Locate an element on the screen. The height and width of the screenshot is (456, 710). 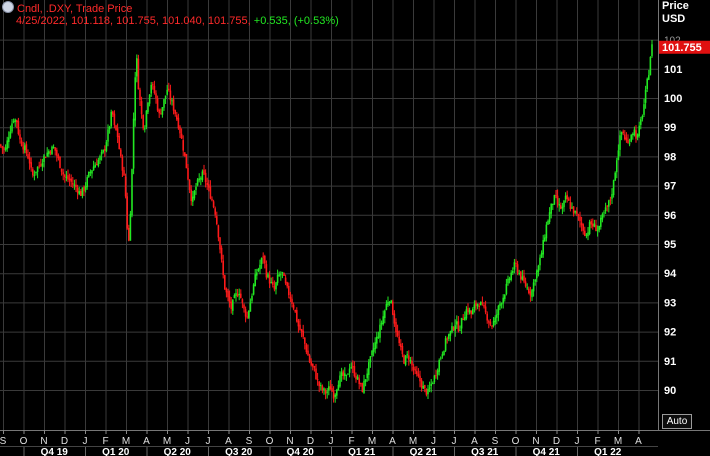
auto-scale-button: Auto is located at coordinates (677, 421).